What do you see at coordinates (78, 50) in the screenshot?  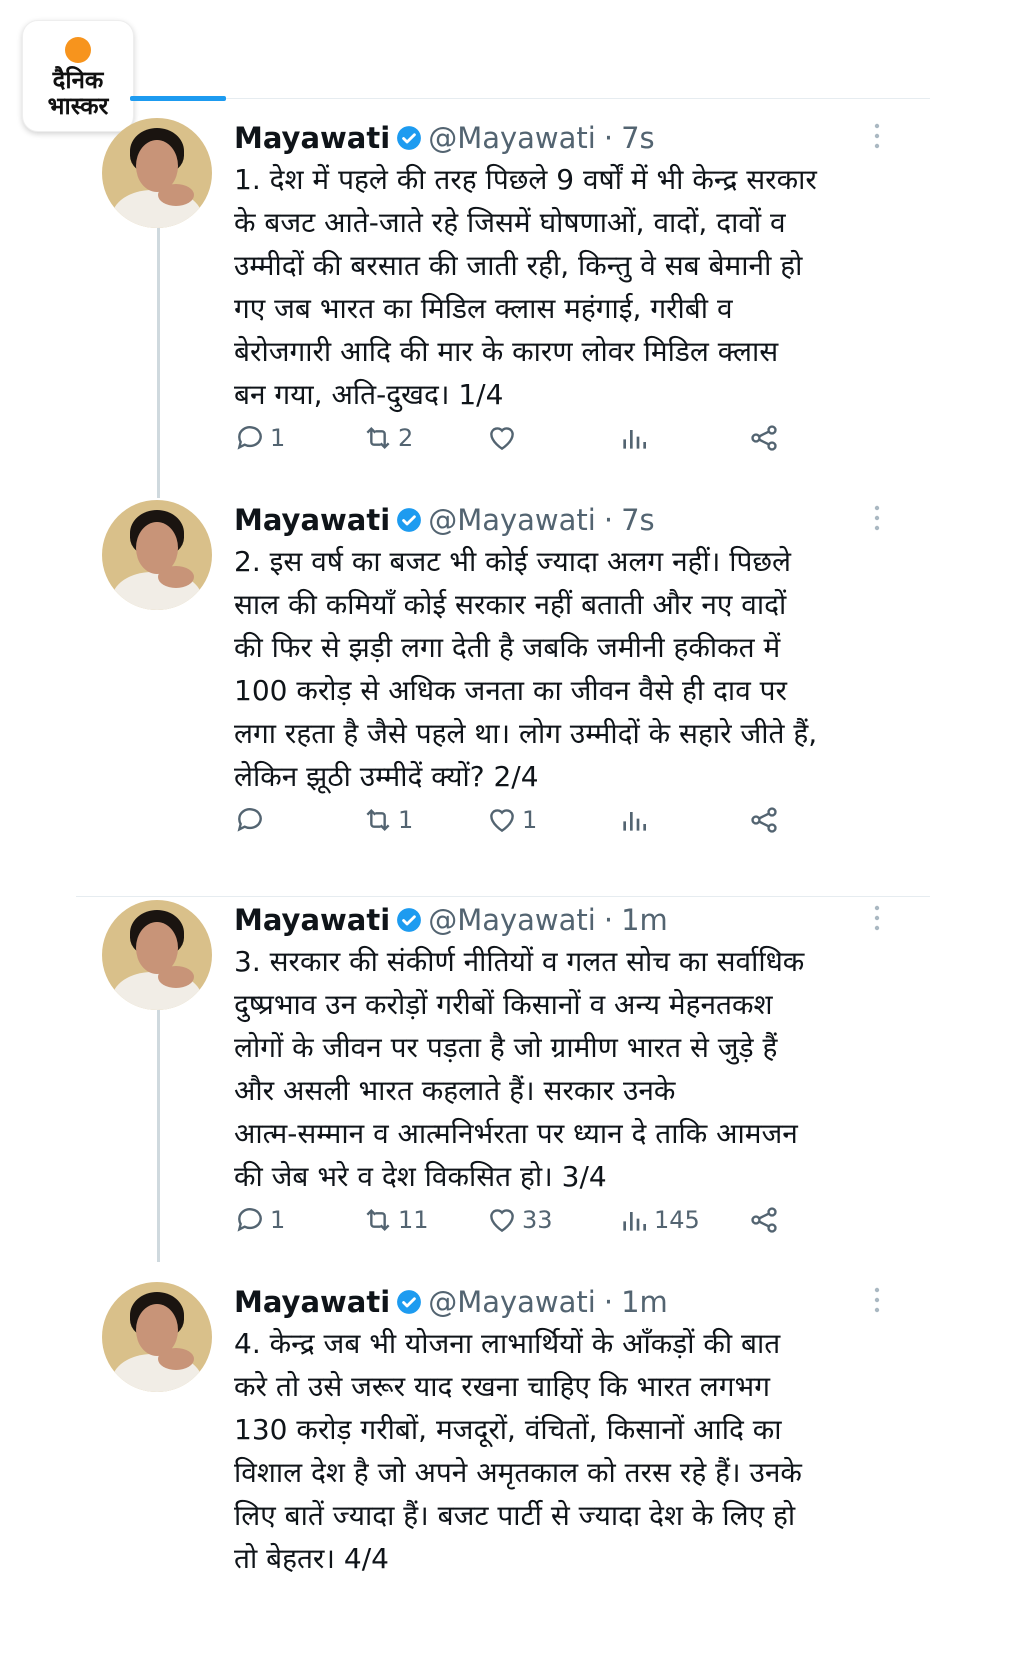 I see `sun-icon` at bounding box center [78, 50].